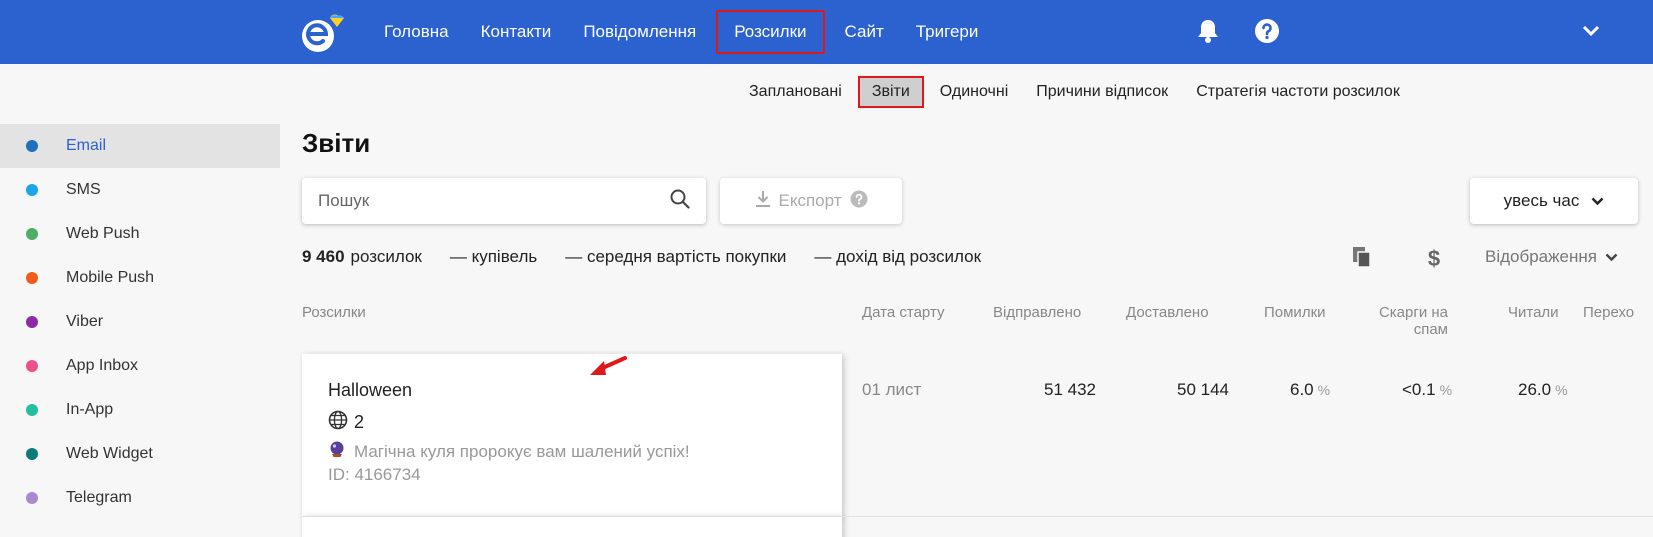 This screenshot has height=537, width=1653. Describe the element at coordinates (86, 145) in the screenshot. I see `sidebar-item-label: Email` at that location.